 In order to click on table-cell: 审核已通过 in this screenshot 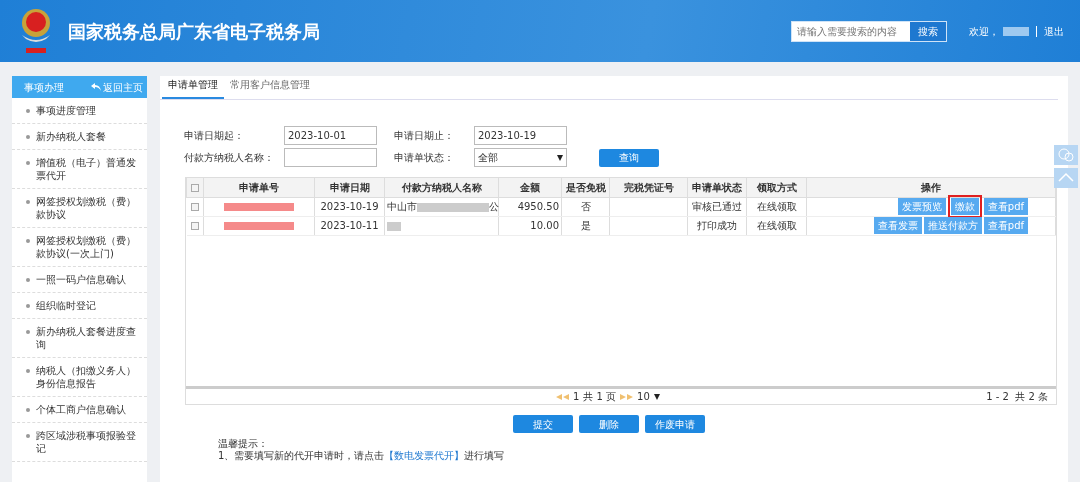, I will do `click(717, 206)`.